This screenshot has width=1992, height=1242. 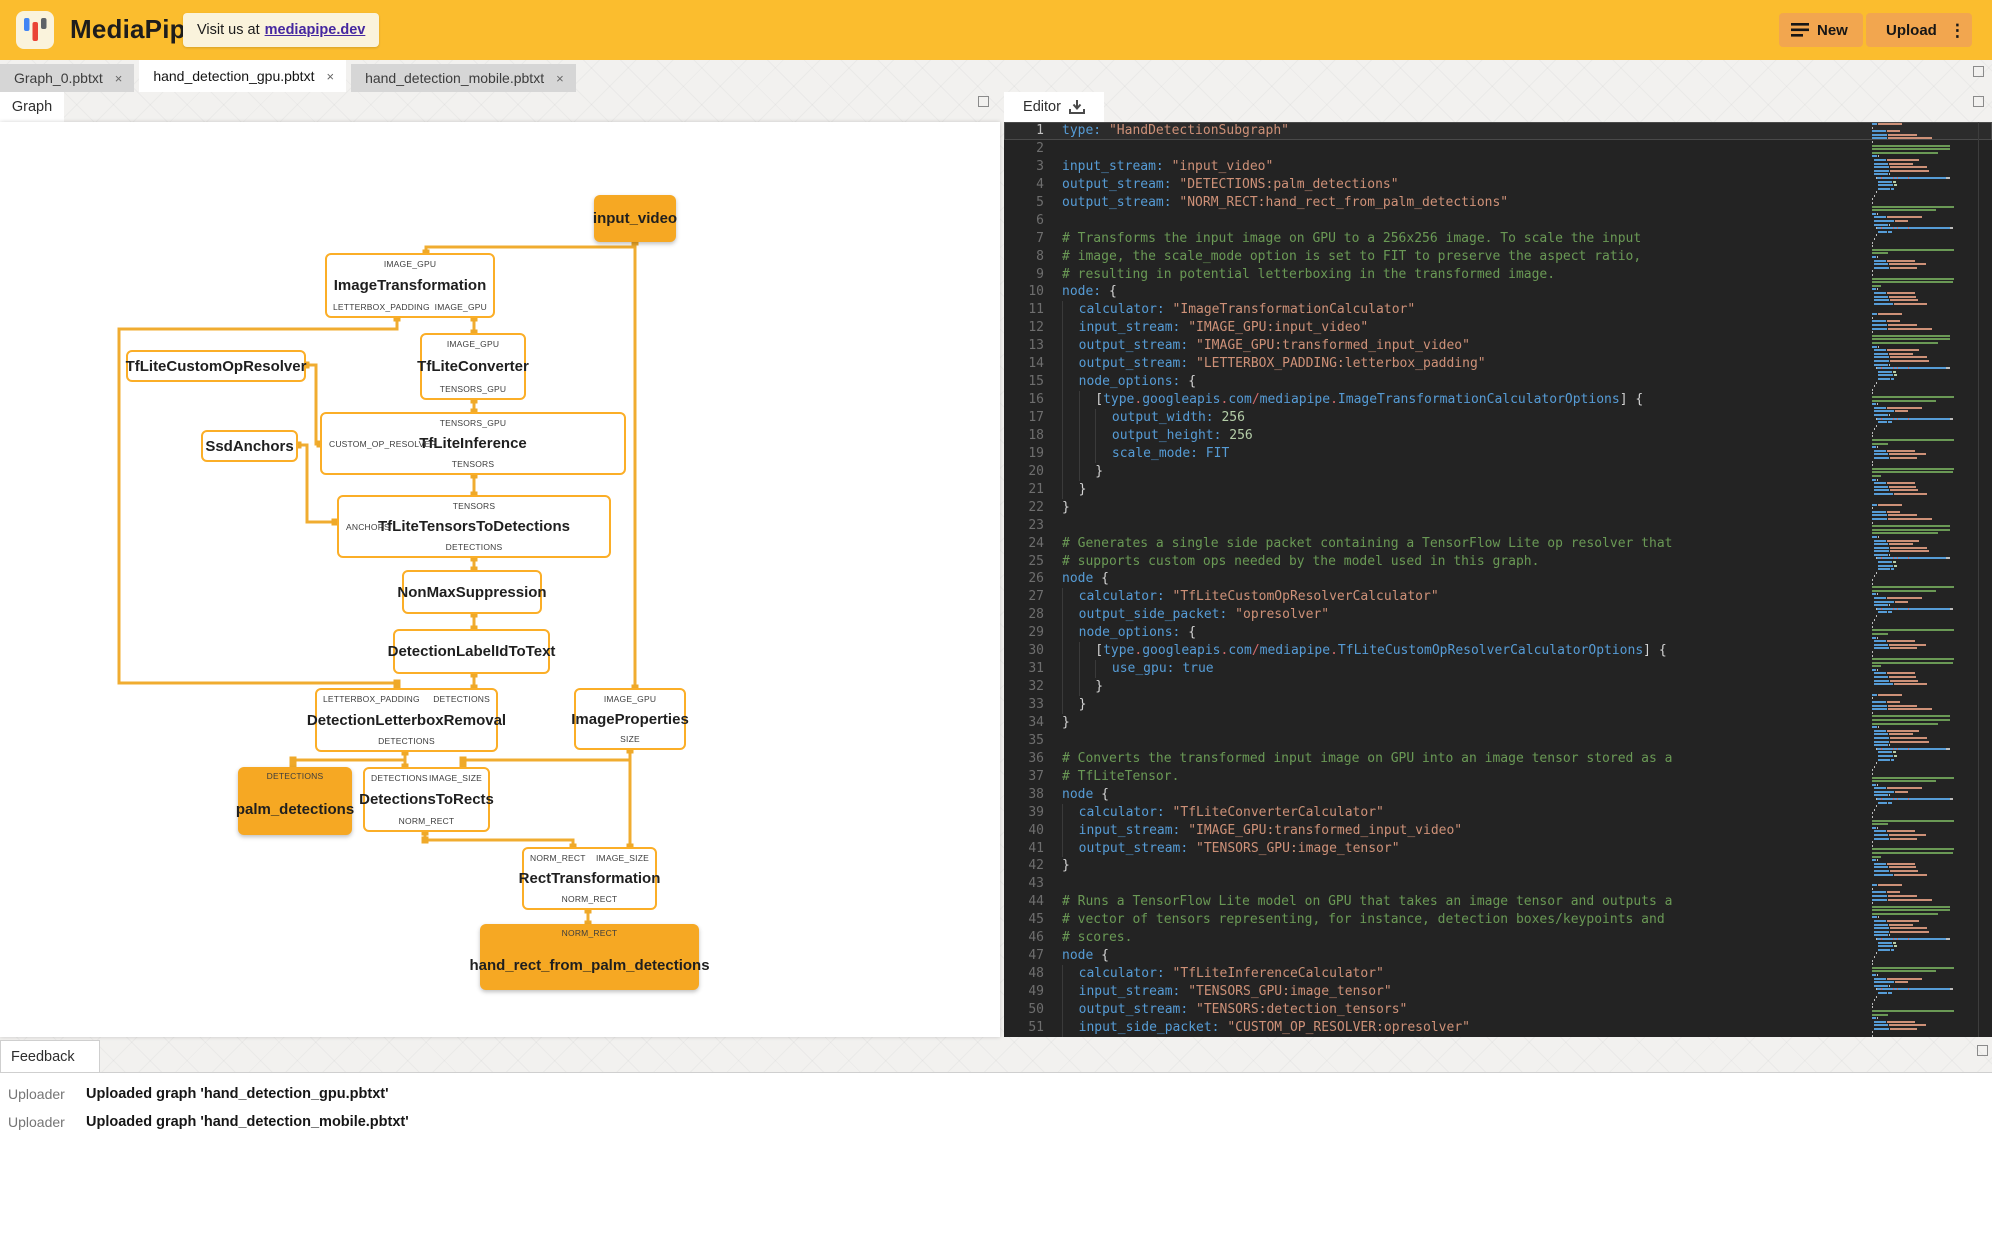 I want to click on code-line-18: 18 output_height: 256, so click(x=1498, y=435).